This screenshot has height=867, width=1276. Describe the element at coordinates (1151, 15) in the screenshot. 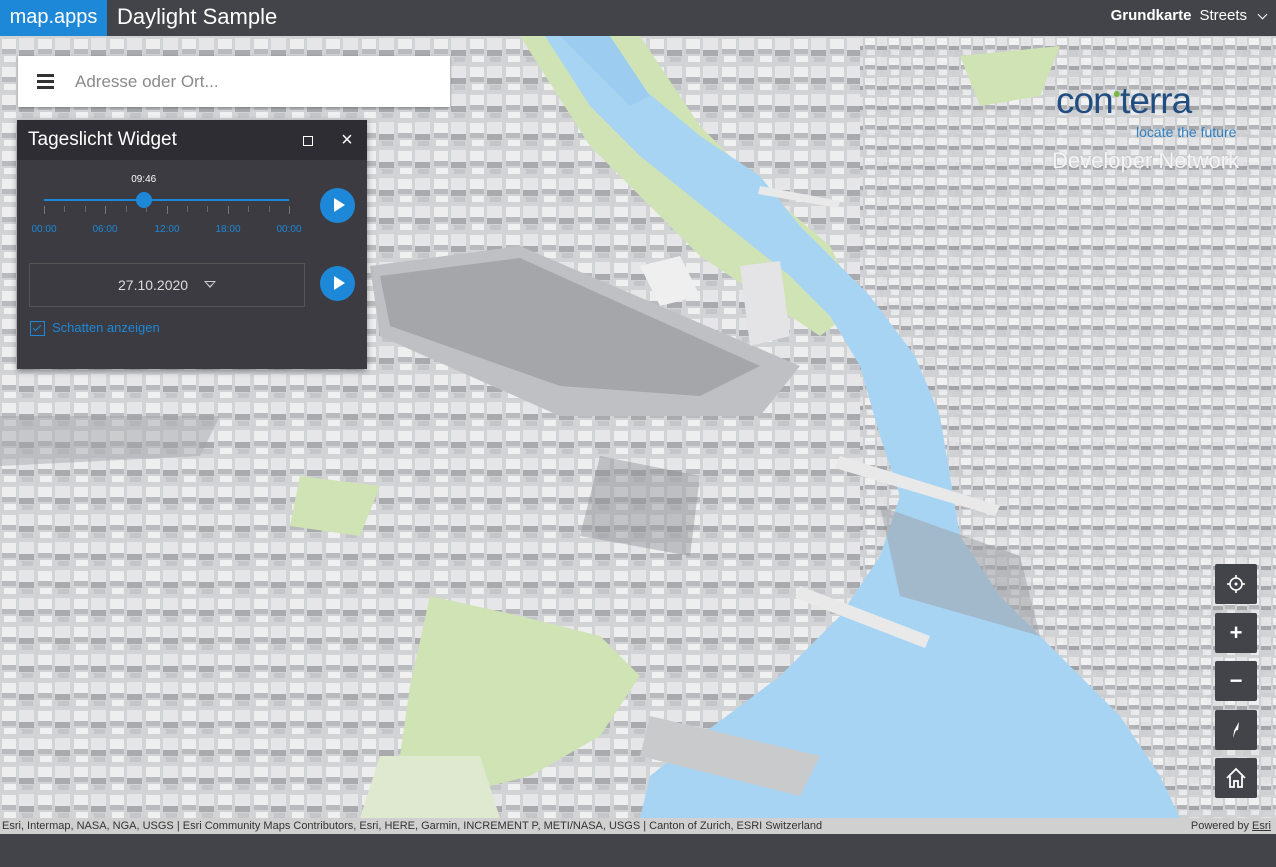

I see `basemap-label: Grundkarte` at that location.